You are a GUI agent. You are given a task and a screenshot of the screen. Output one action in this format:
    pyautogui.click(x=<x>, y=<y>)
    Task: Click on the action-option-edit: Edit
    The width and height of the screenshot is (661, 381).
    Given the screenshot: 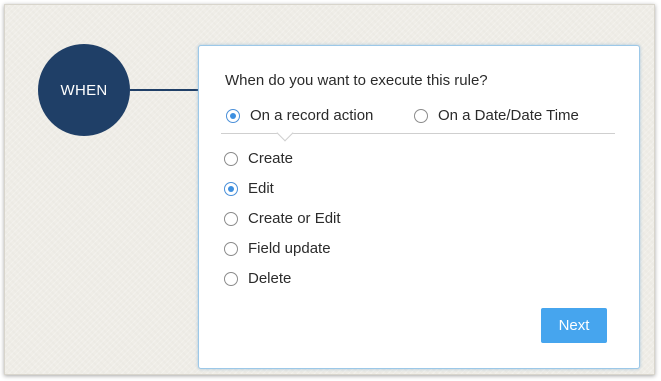 What is the action you would take?
    pyautogui.click(x=249, y=188)
    